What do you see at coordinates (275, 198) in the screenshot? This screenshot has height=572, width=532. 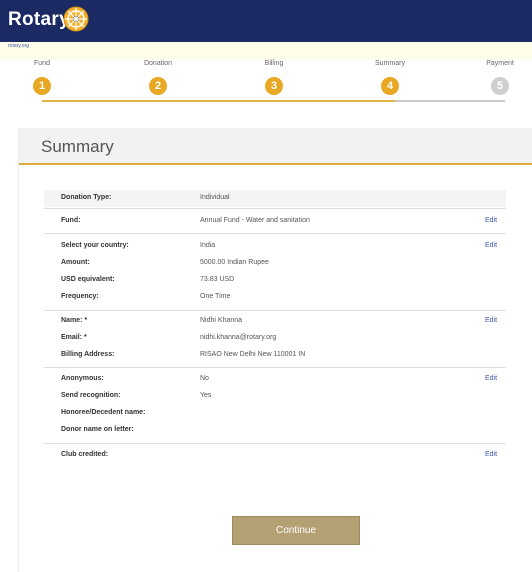 I see `table-row: Donation Type: Individual` at bounding box center [275, 198].